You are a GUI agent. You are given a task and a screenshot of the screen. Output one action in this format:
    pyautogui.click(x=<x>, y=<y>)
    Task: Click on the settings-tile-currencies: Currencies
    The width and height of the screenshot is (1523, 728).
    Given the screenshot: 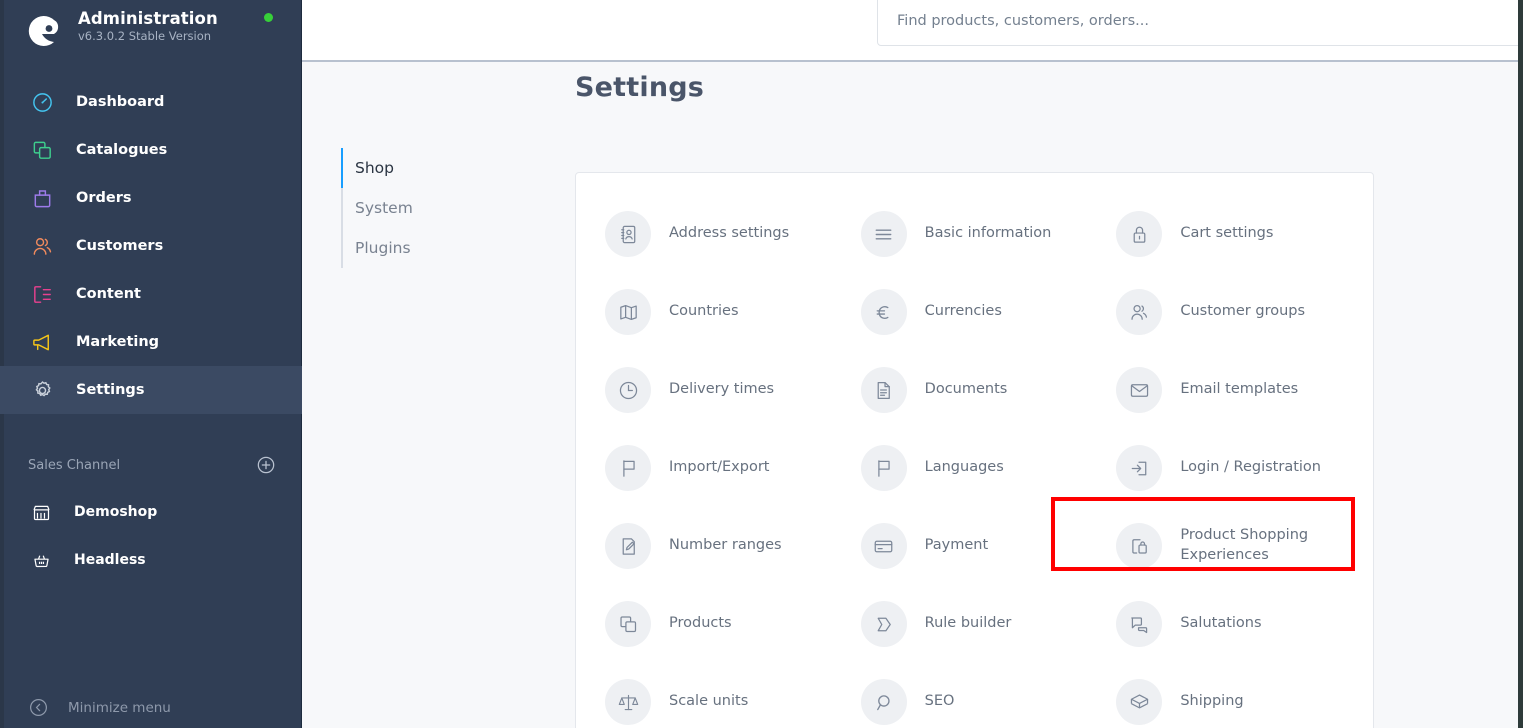 What is the action you would take?
    pyautogui.click(x=980, y=312)
    